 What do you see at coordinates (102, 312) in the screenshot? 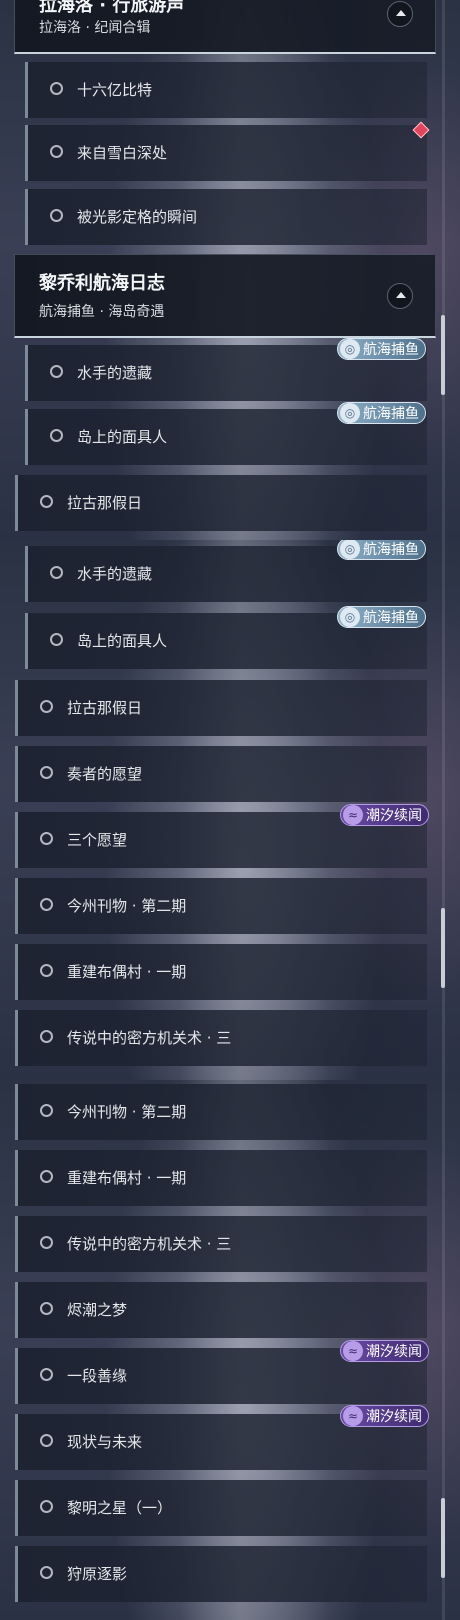
I see `group-subtitle: 航海捕鱼 · 海岛奇遇` at bounding box center [102, 312].